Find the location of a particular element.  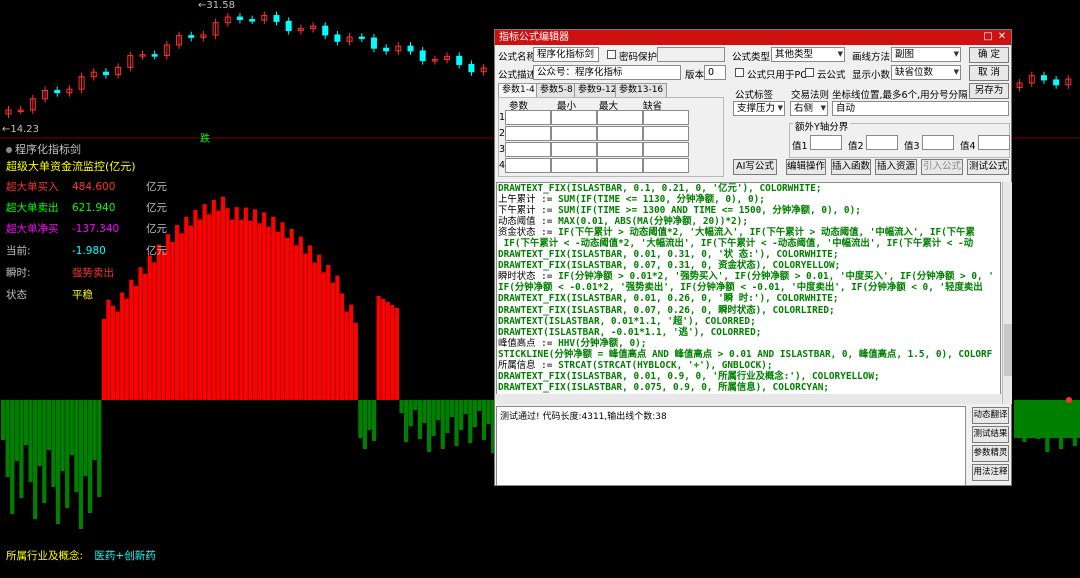

draw-method-select: 副图 is located at coordinates (926, 54).